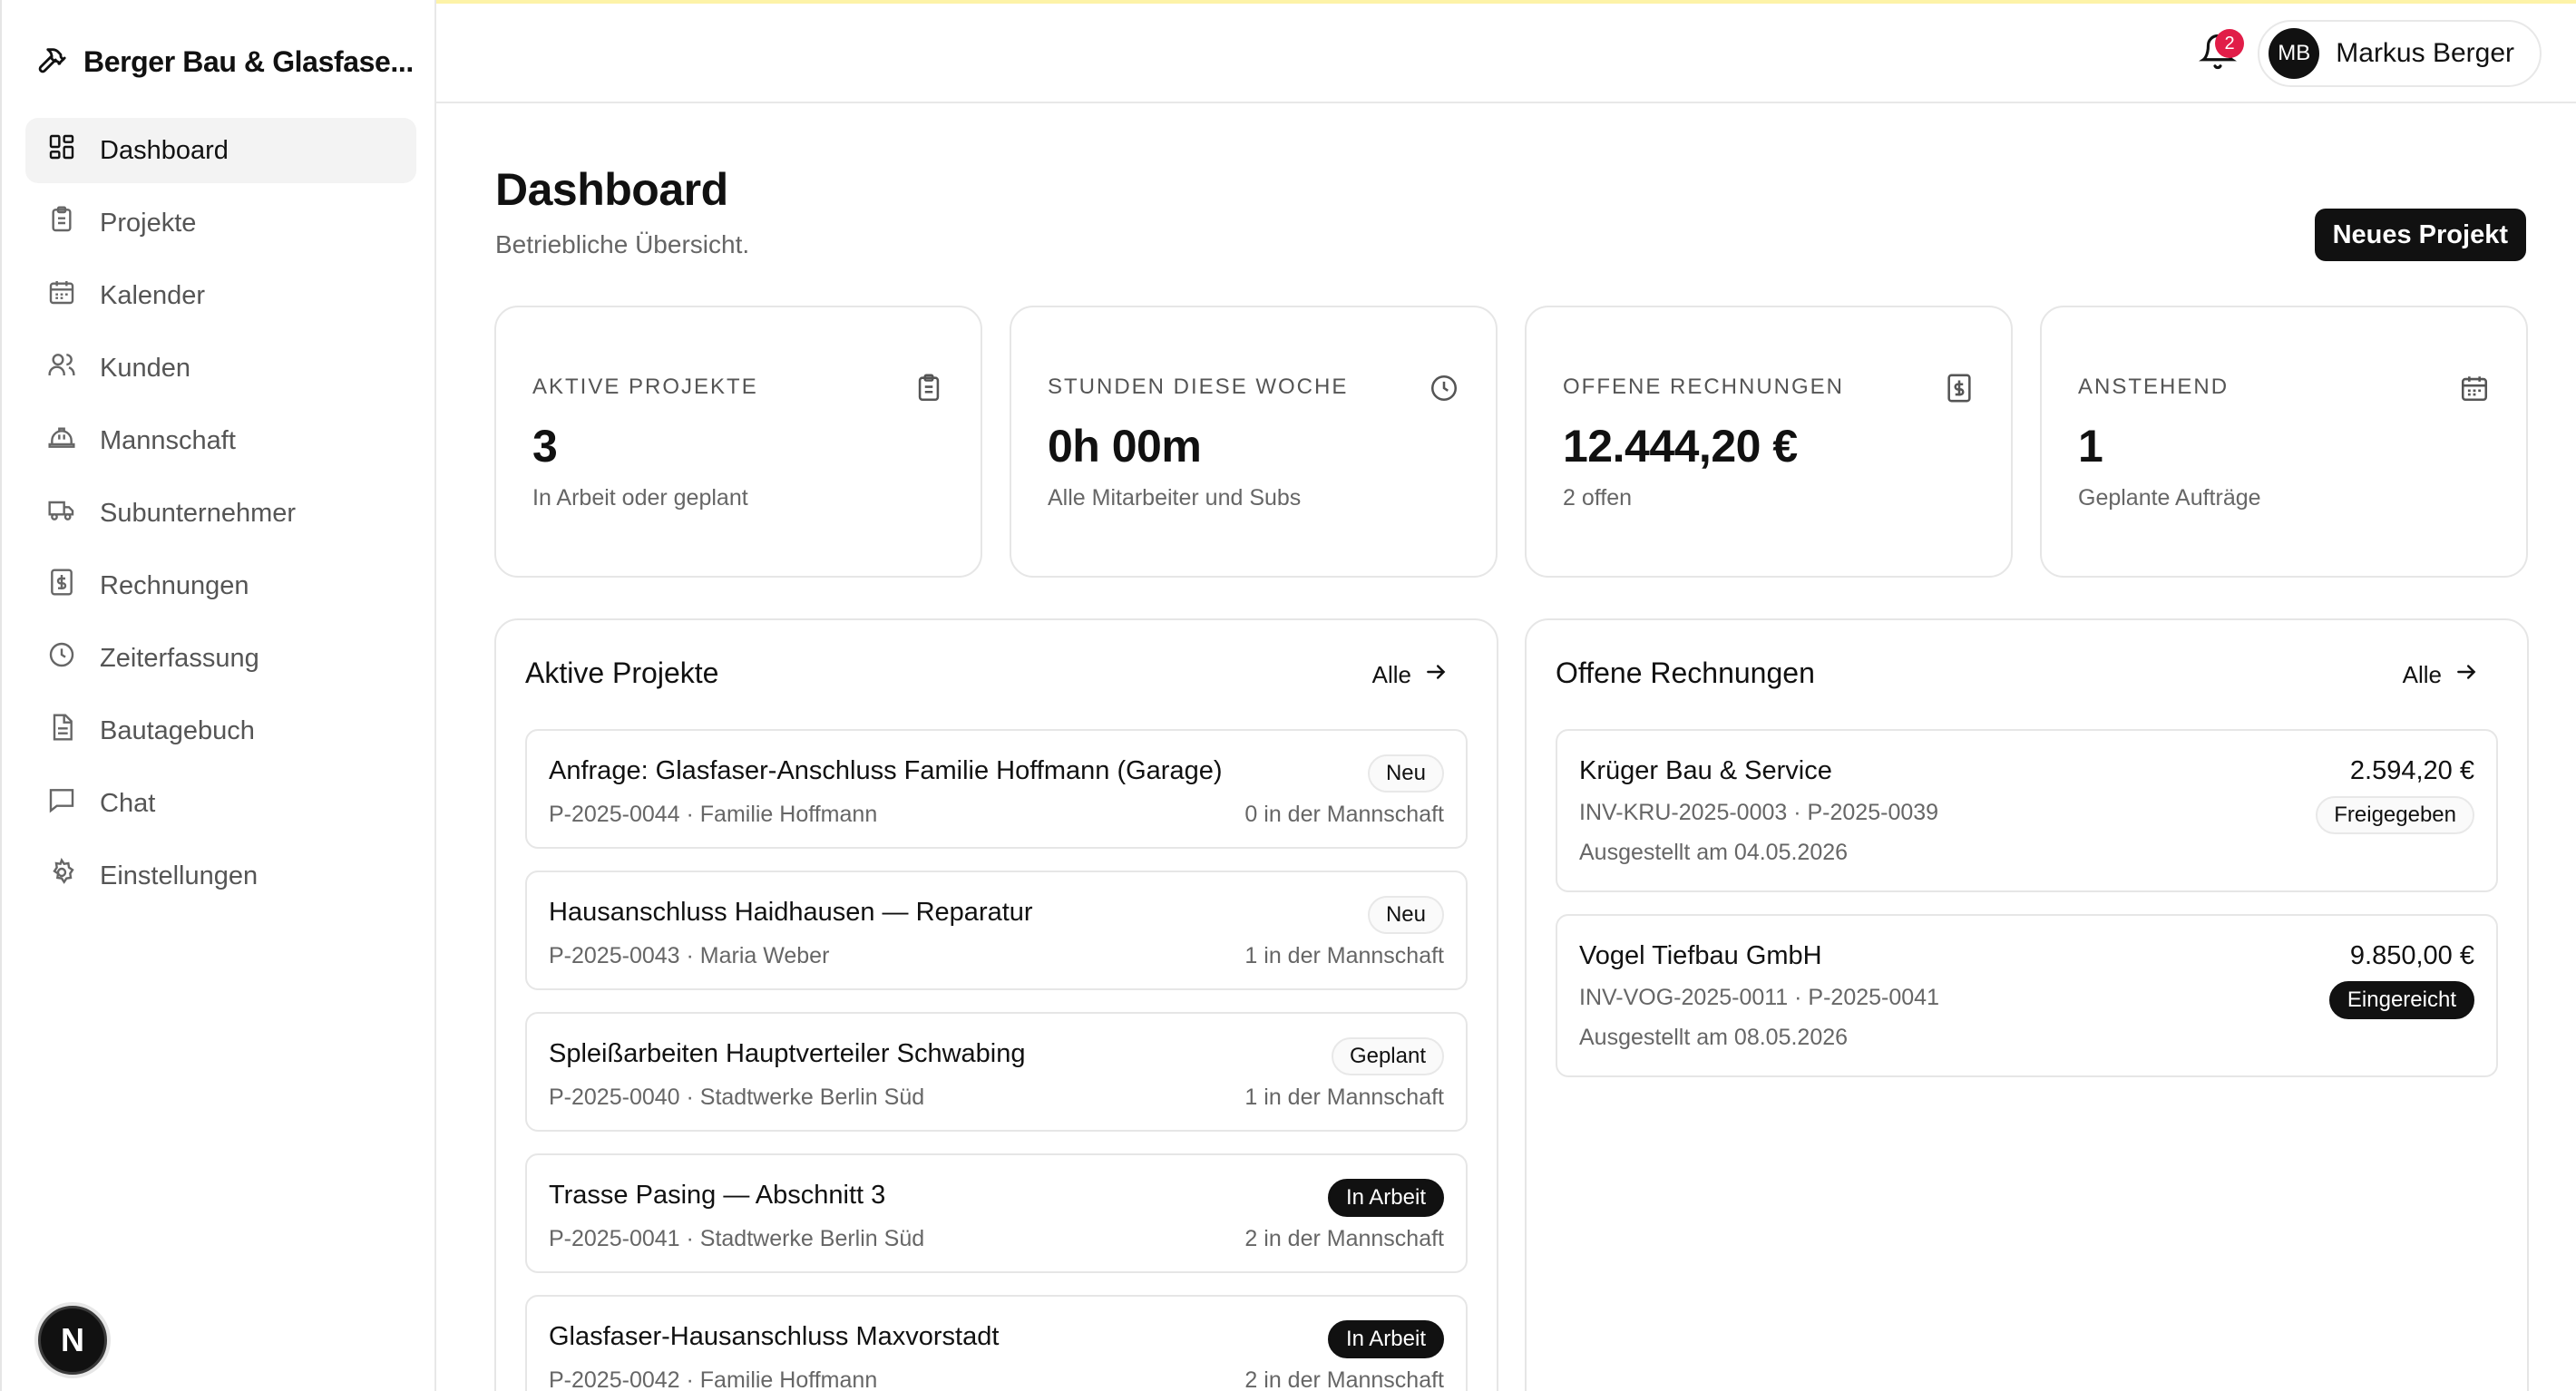 The width and height of the screenshot is (2576, 1391). What do you see at coordinates (61, 803) in the screenshot?
I see `chat-bubble-icon` at bounding box center [61, 803].